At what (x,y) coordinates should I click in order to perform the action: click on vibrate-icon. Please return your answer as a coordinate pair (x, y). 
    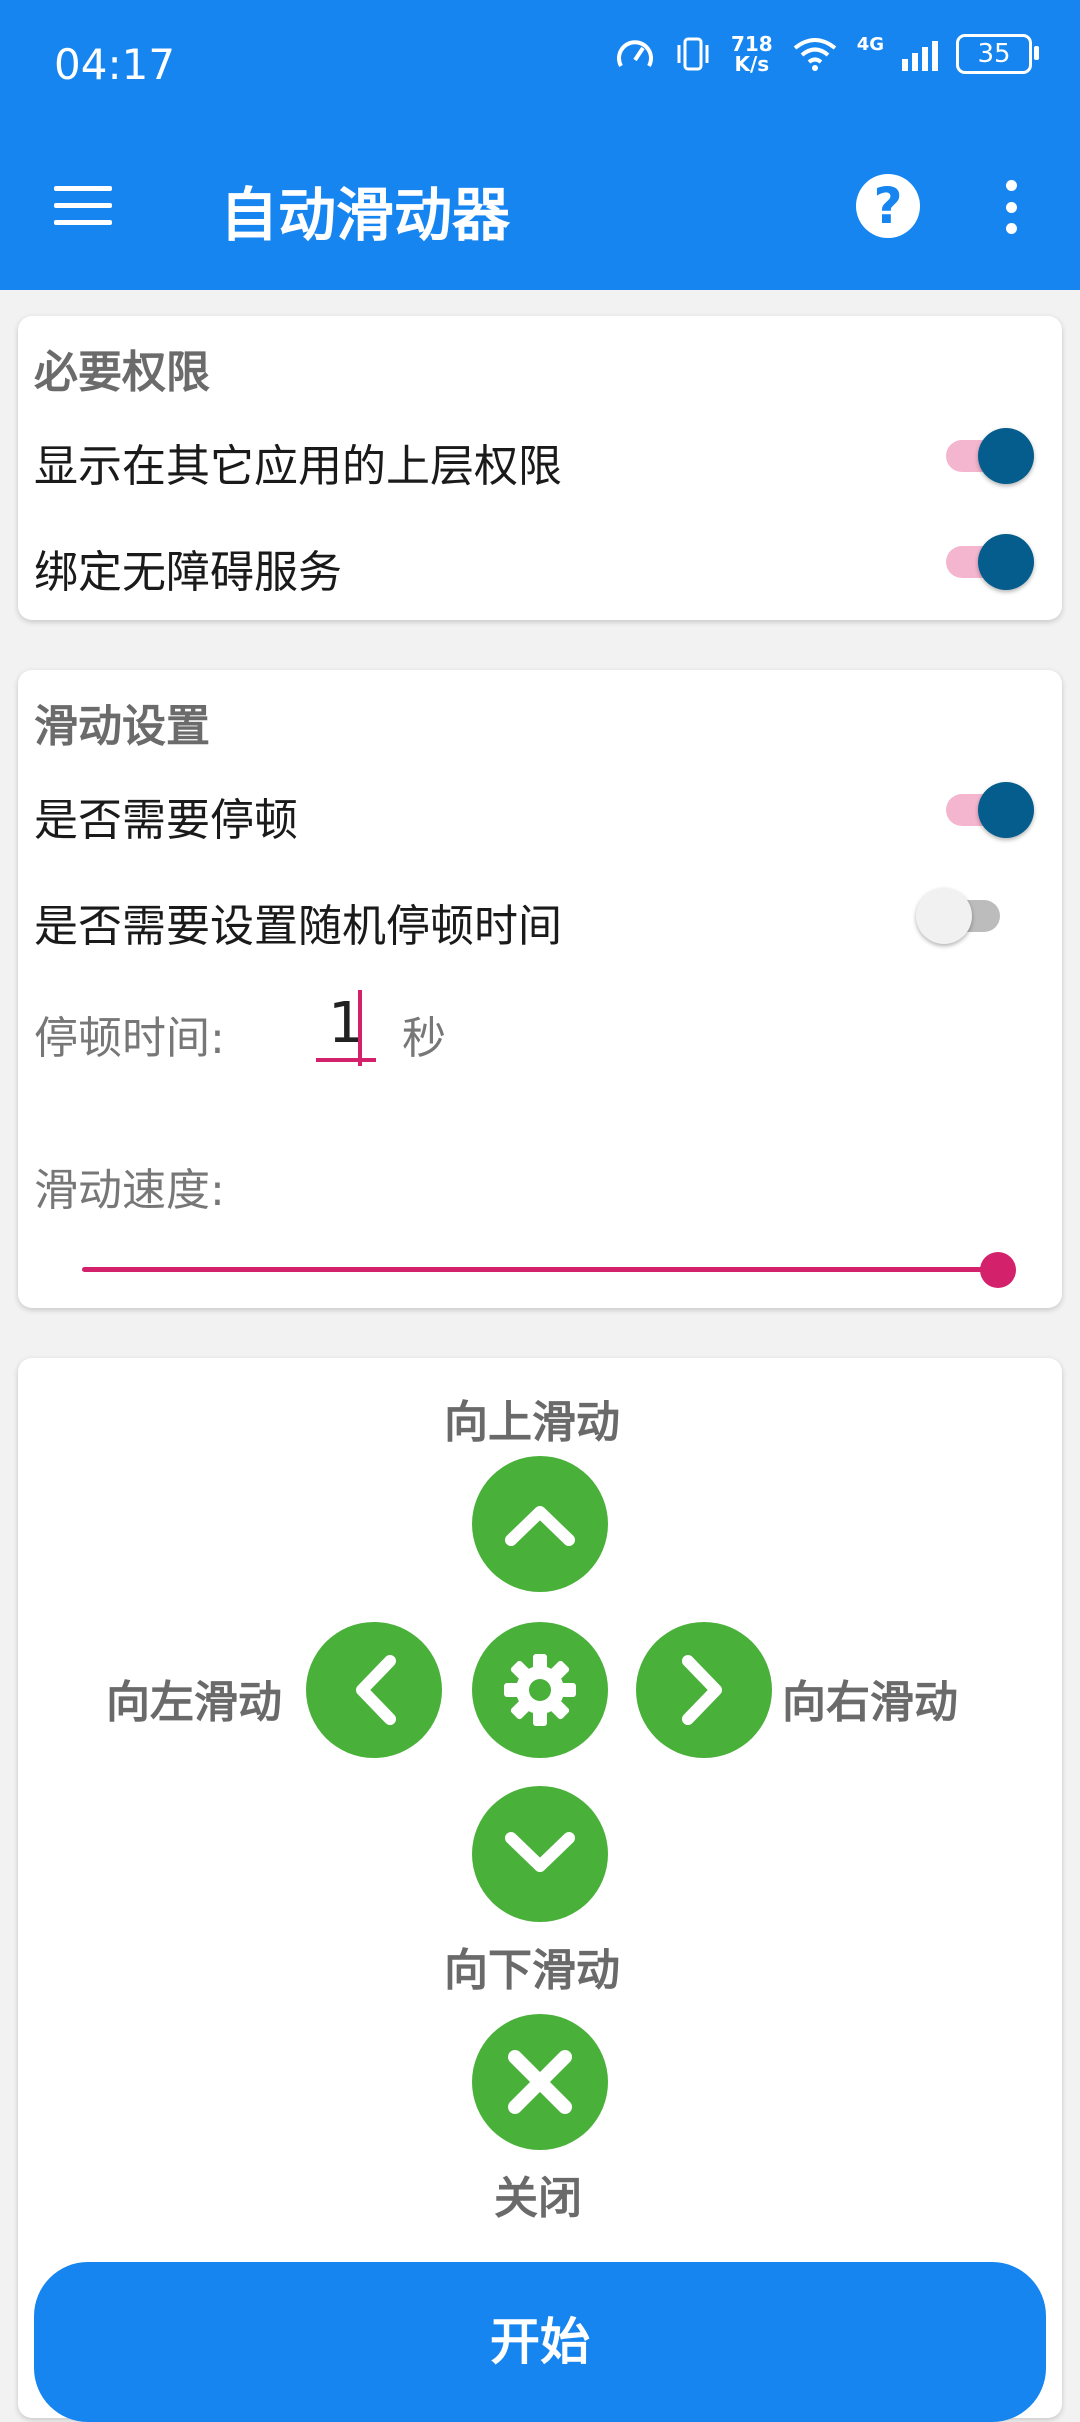
    Looking at the image, I should click on (693, 54).